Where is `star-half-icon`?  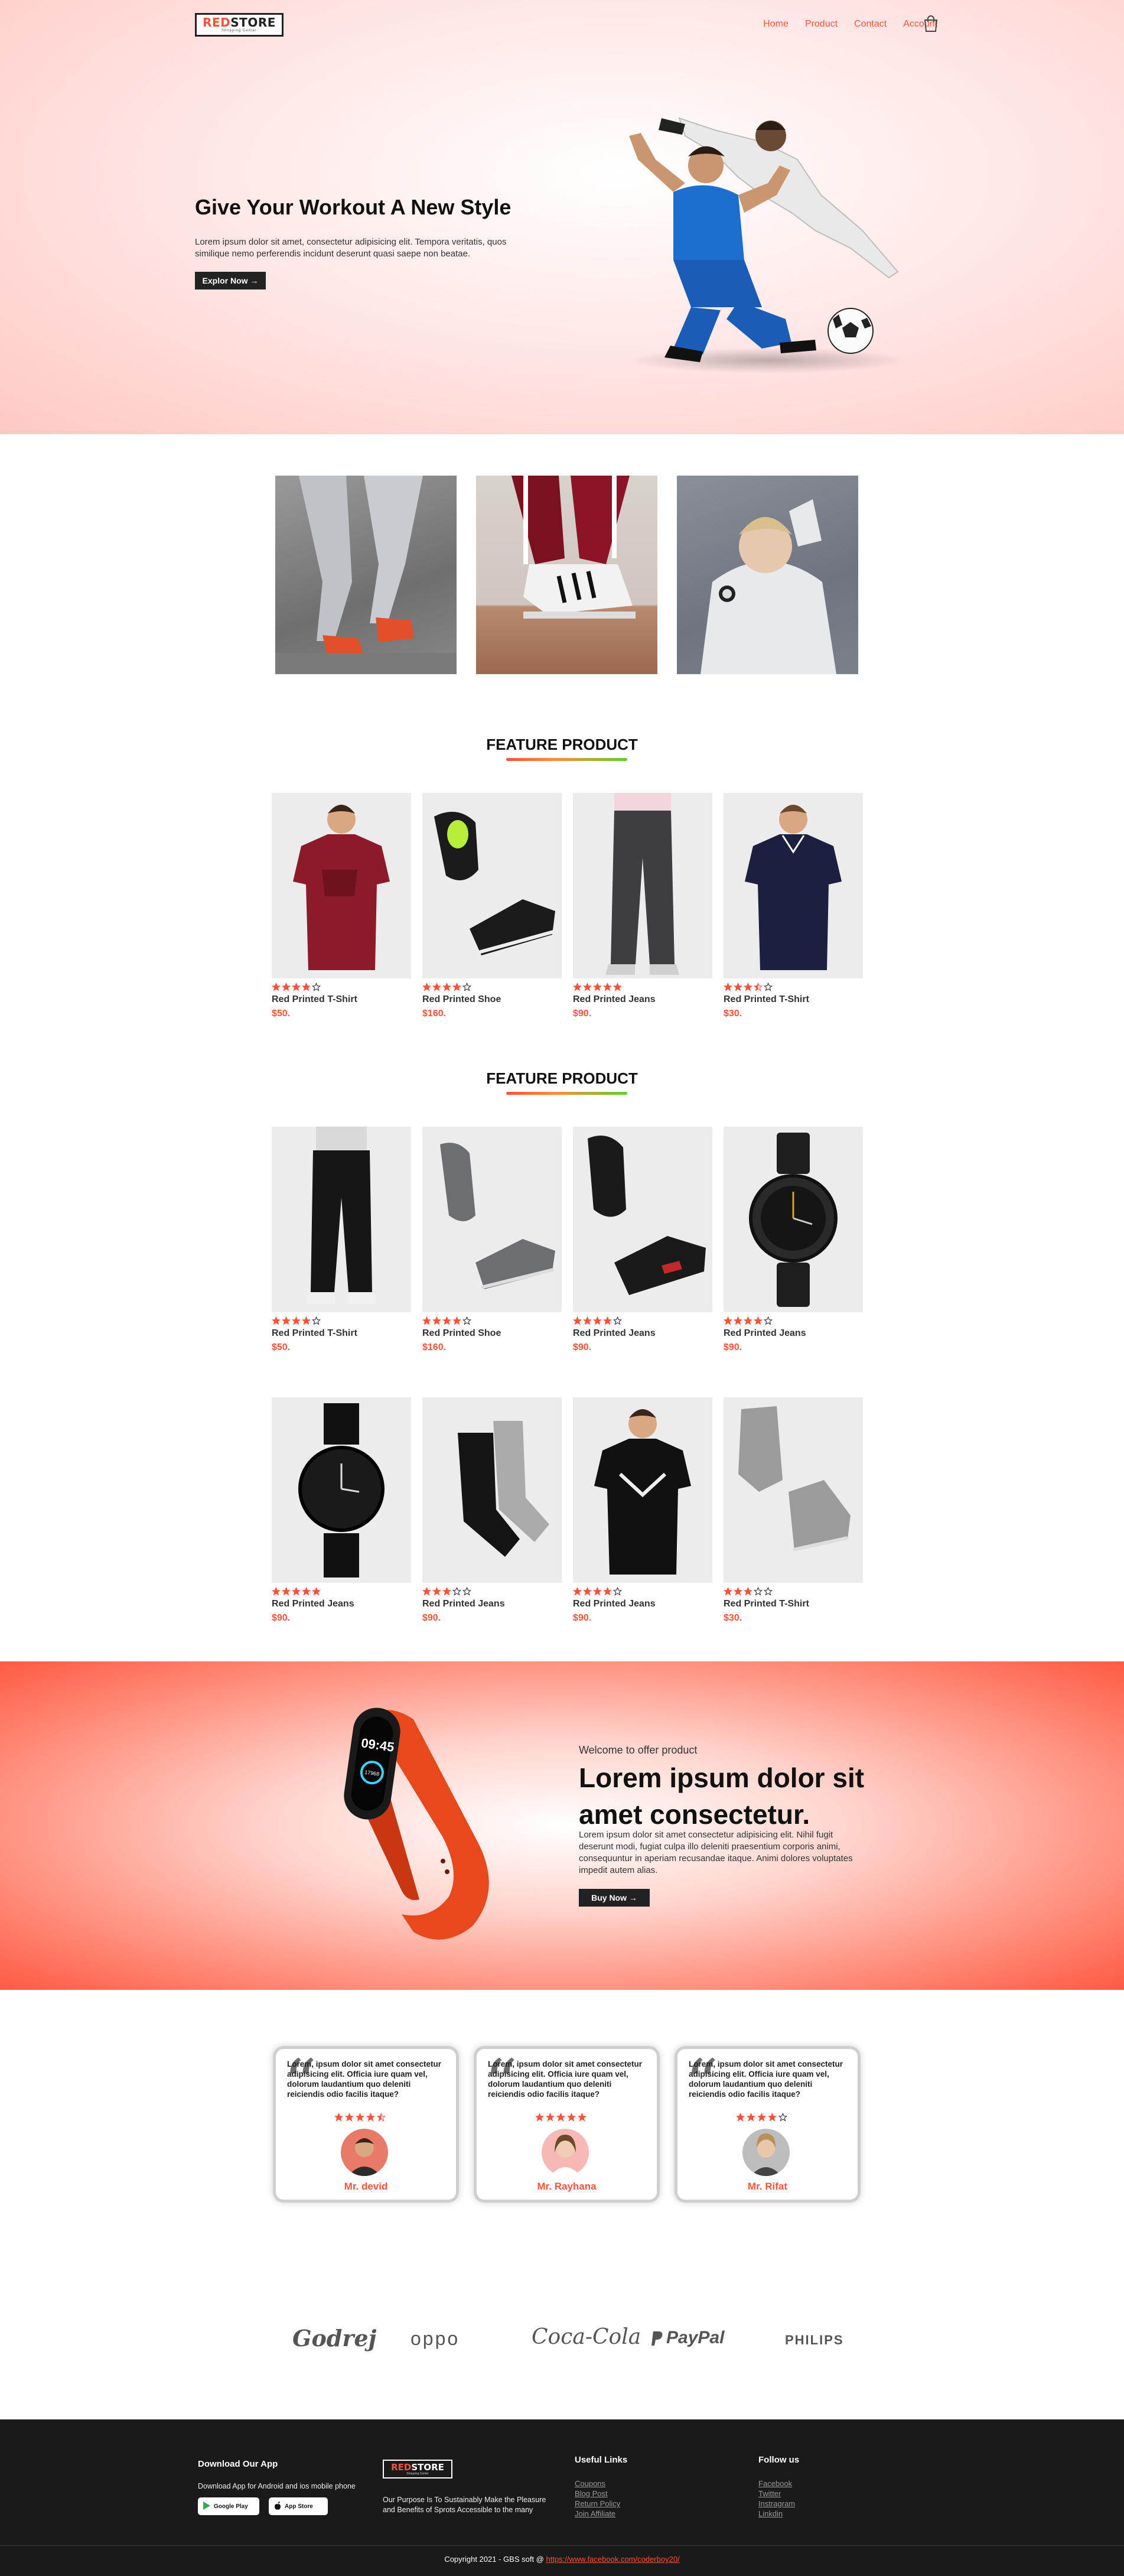
star-half-icon is located at coordinates (381, 2117).